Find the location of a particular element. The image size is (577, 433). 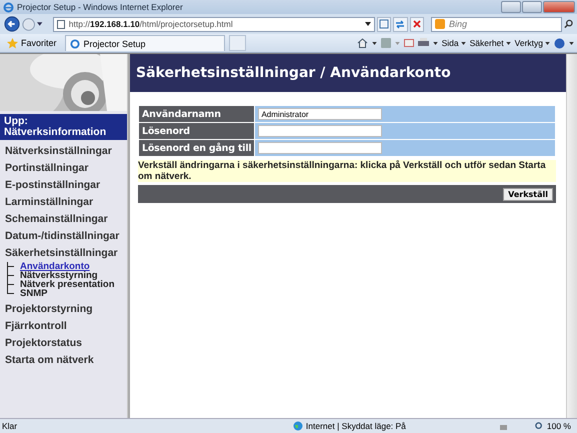

security-zone: Internet | Skyddat läge: På is located at coordinates (392, 426).